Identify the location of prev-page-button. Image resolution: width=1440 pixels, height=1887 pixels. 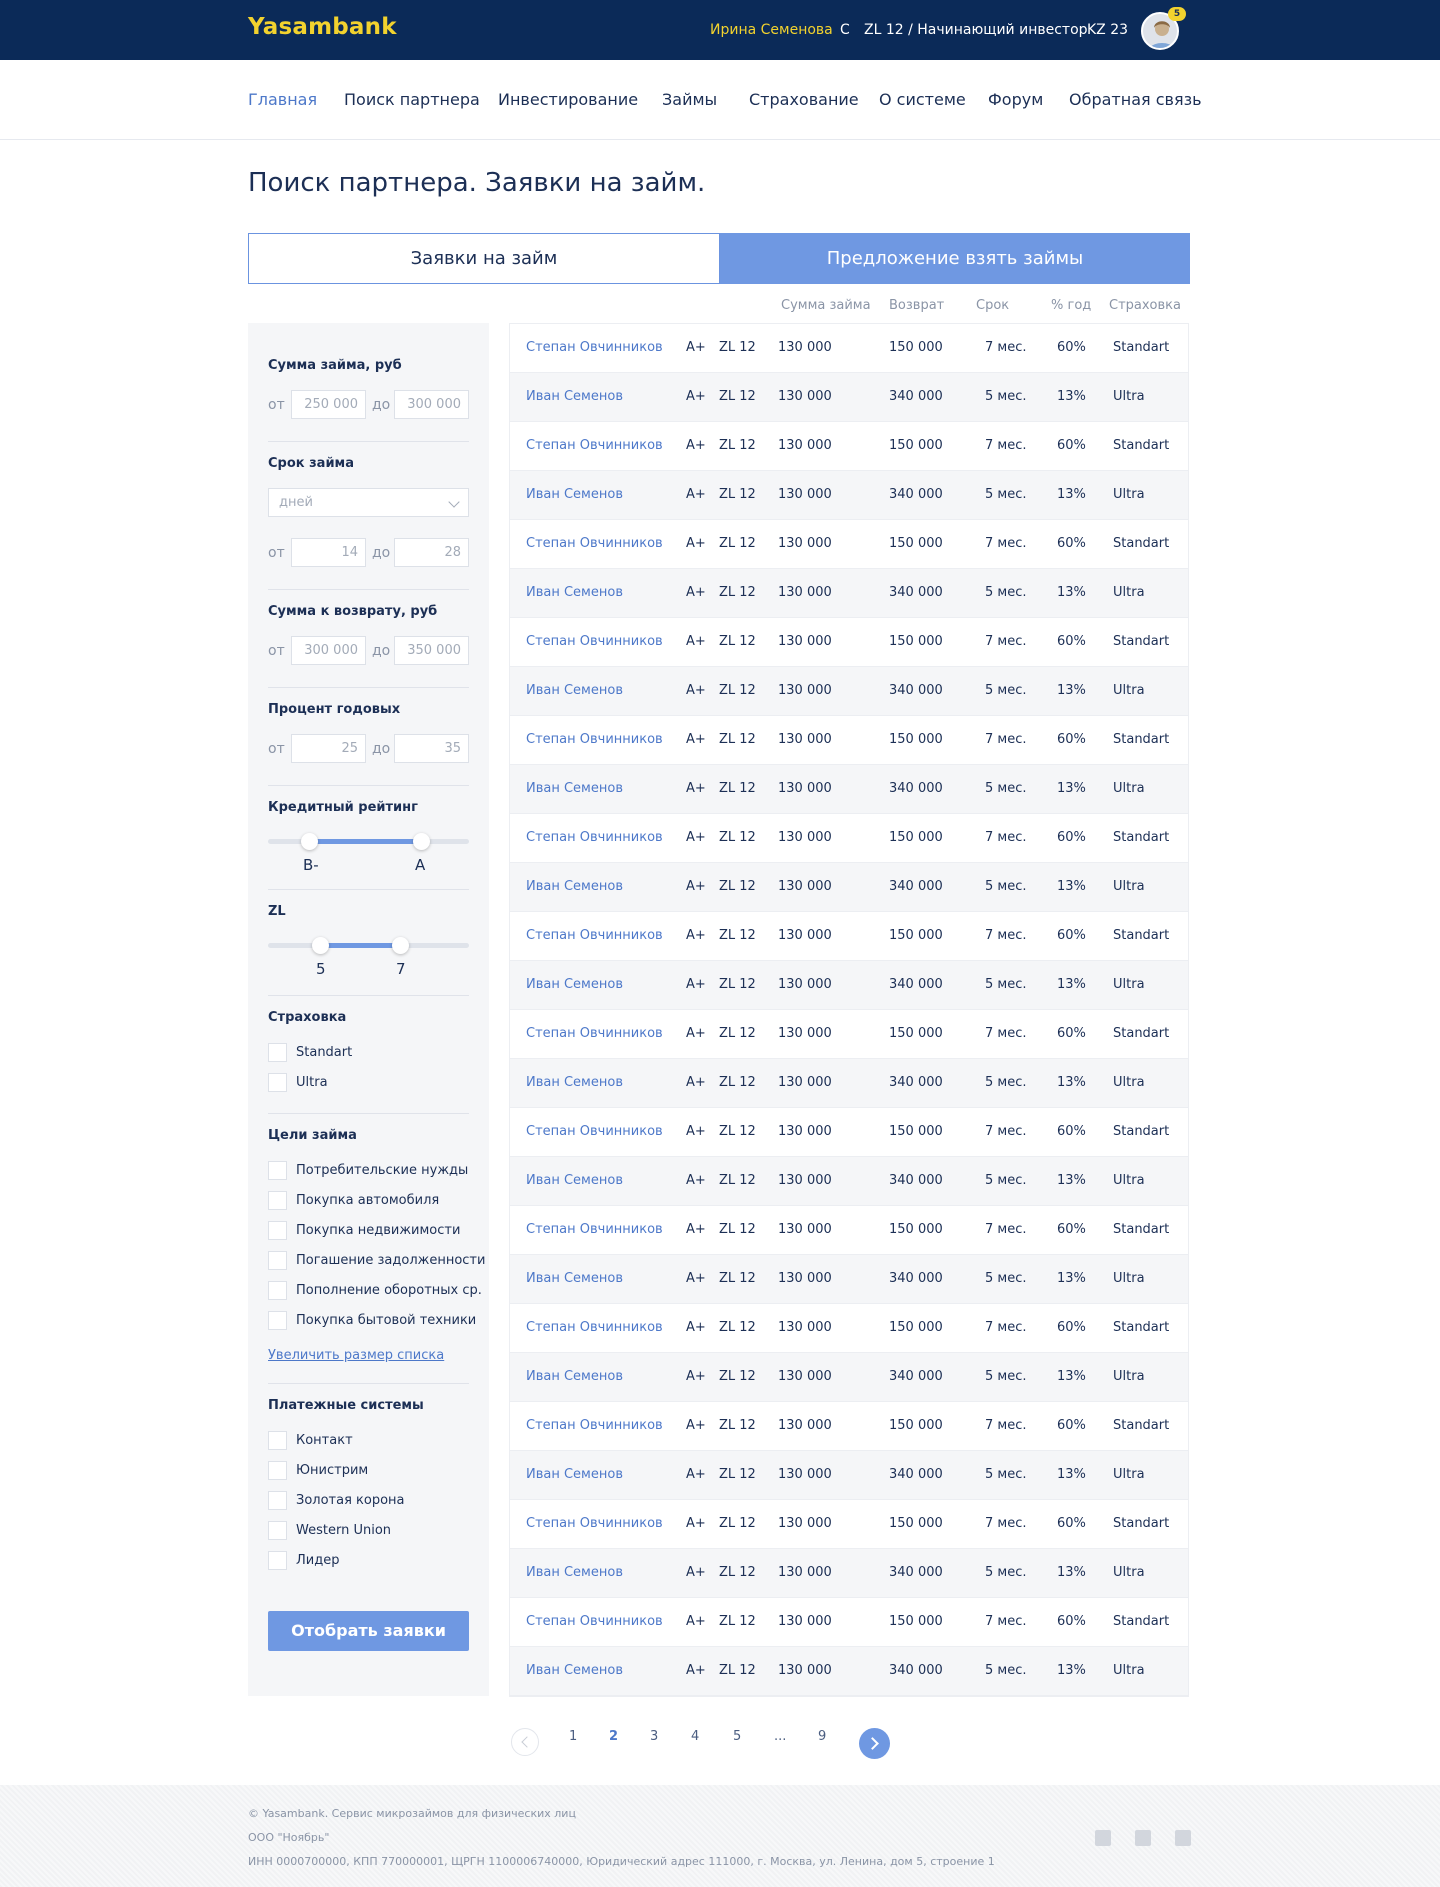
(525, 1742).